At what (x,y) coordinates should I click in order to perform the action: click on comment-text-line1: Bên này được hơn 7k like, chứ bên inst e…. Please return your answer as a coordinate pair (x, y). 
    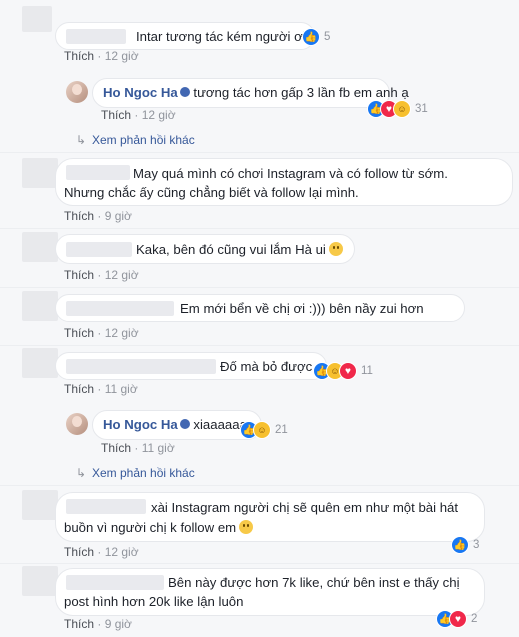
    Looking at the image, I should click on (314, 582).